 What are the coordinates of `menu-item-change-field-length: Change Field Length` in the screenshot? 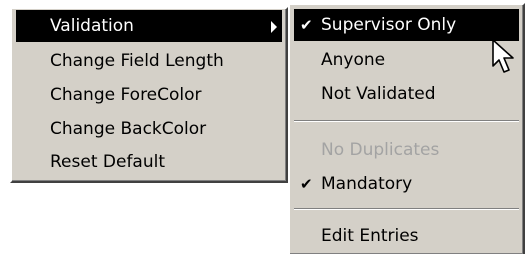 It's located at (149, 61).